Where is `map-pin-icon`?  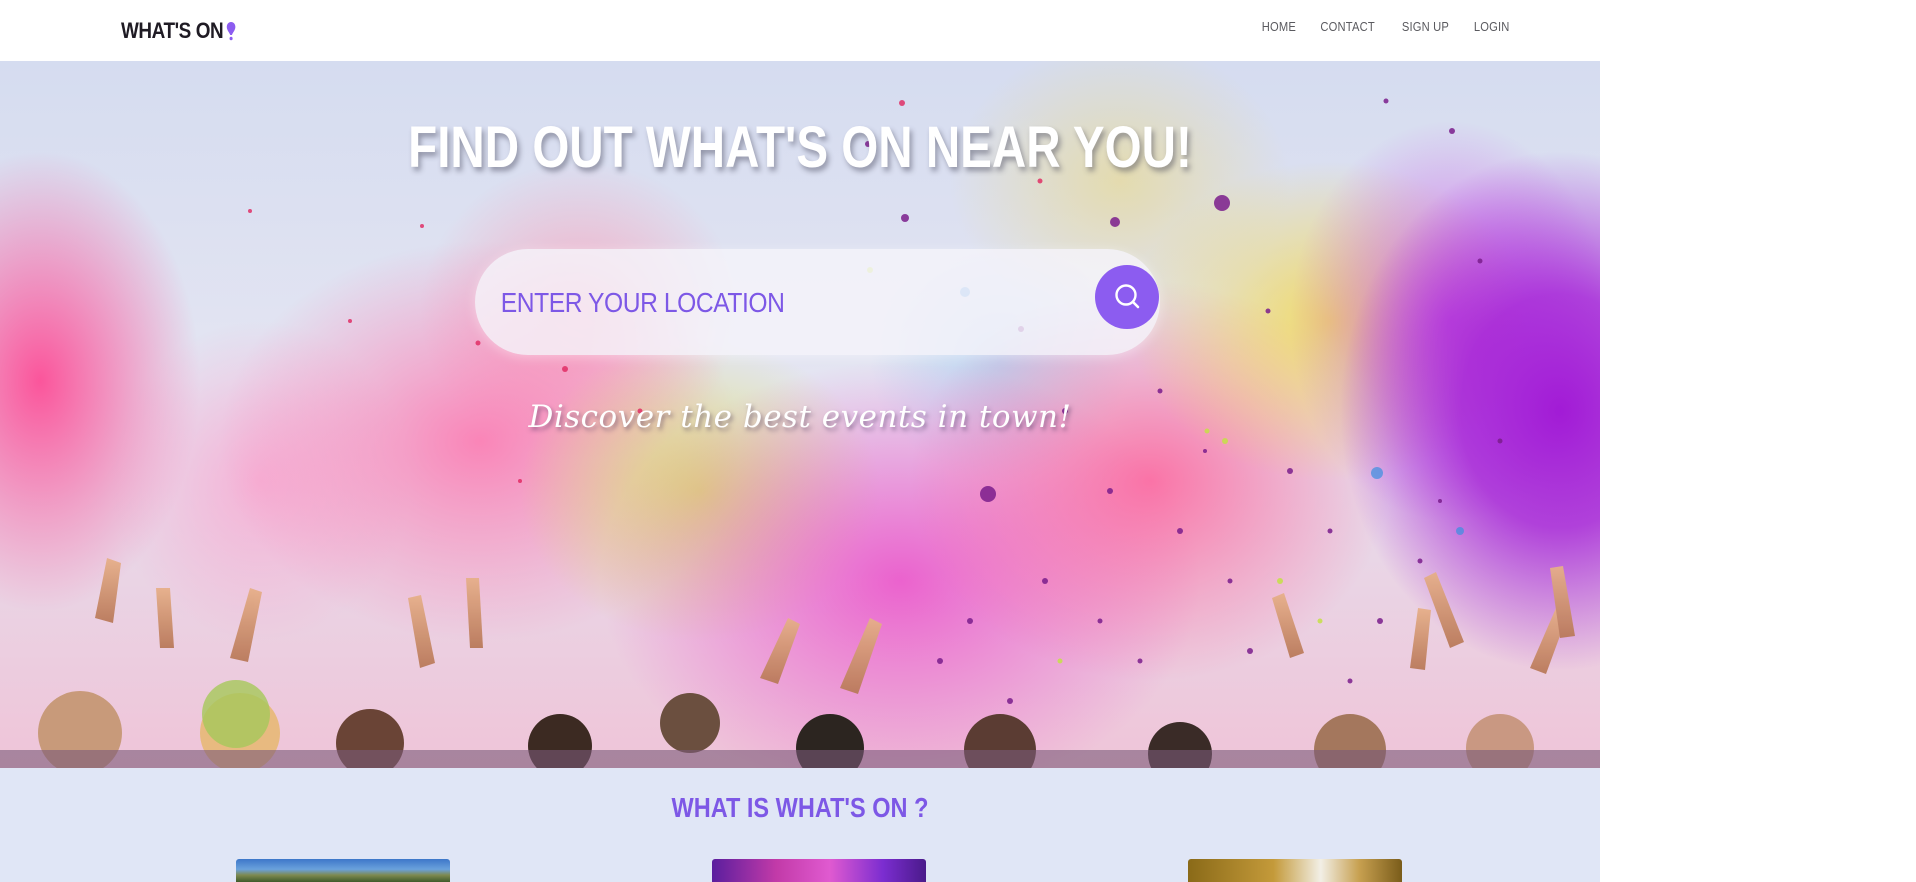
map-pin-icon is located at coordinates (231, 31).